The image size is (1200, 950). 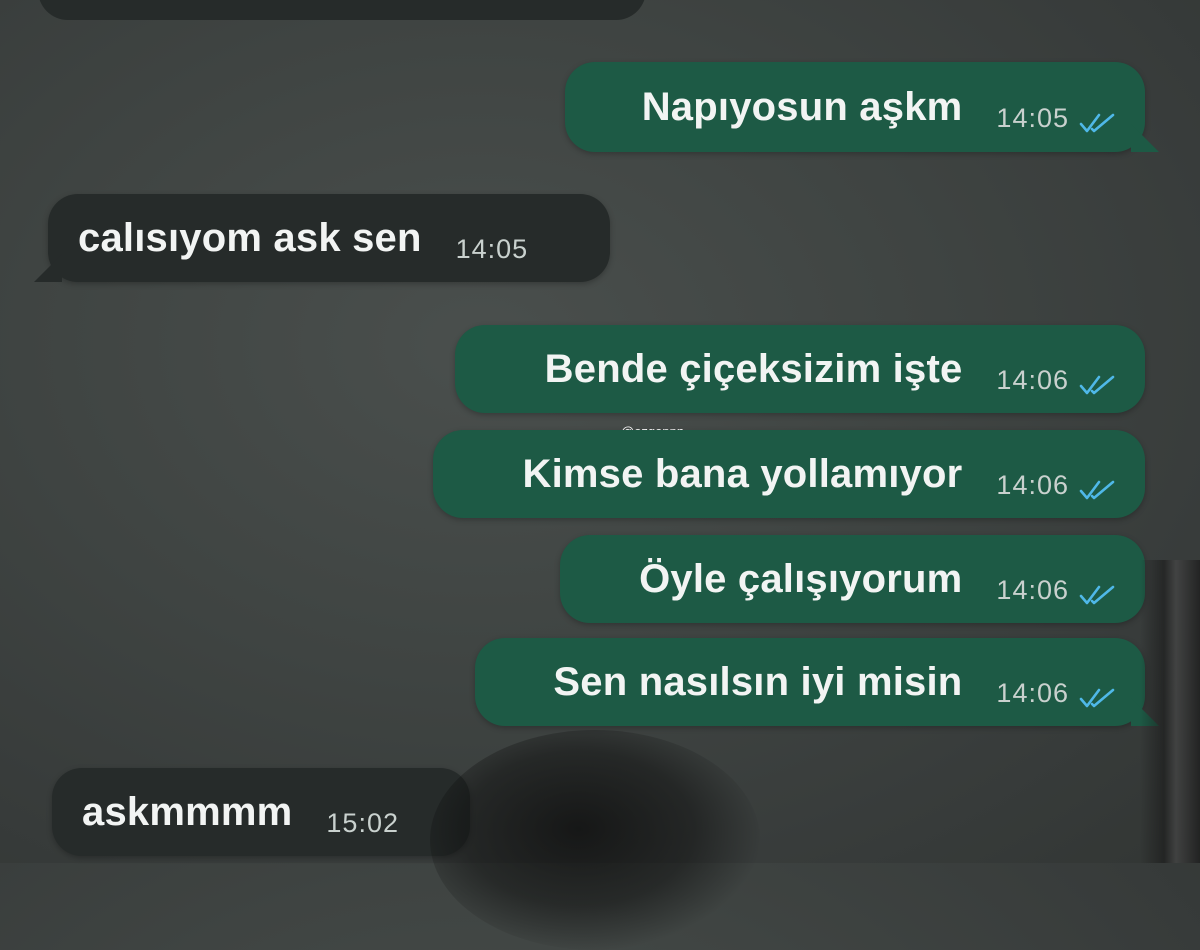 I want to click on message-bubble-outgoing: Öyle çalışıyorum 14:06, so click(x=852, y=579).